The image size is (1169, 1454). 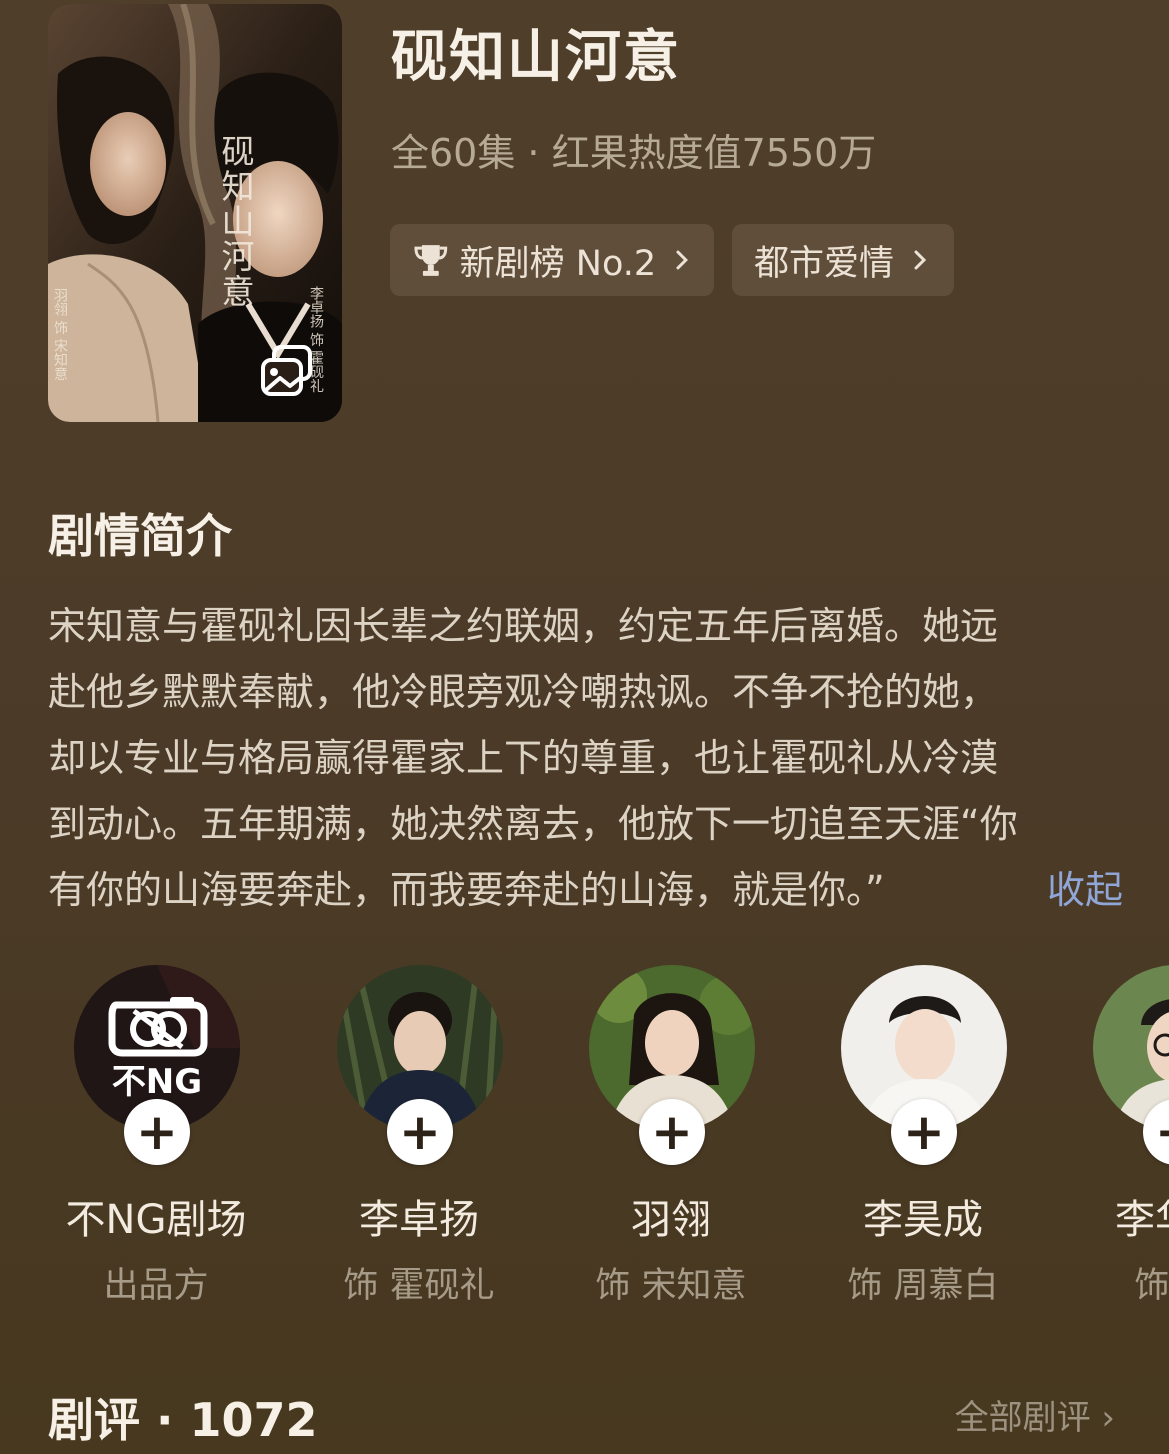 I want to click on synopsis-line: 却以专业与格局赢得霍家上下的尊重，也让霍砚礼从冷漠, so click(x=523, y=758).